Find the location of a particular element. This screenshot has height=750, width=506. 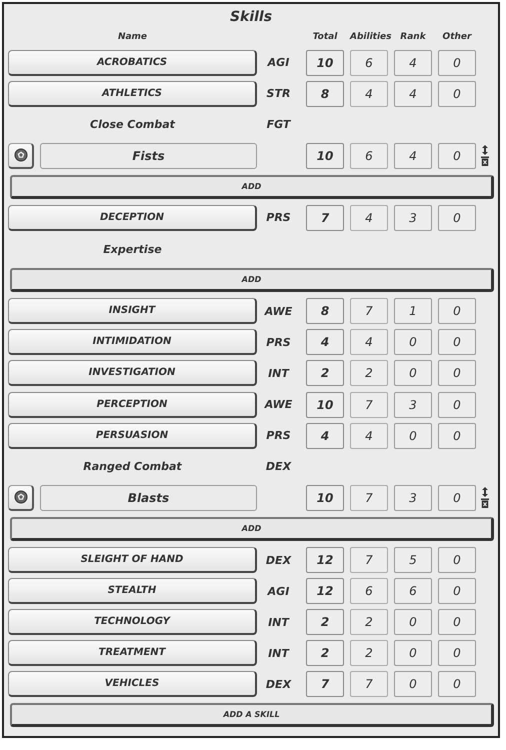

ability-label: DEX is located at coordinates (278, 684).